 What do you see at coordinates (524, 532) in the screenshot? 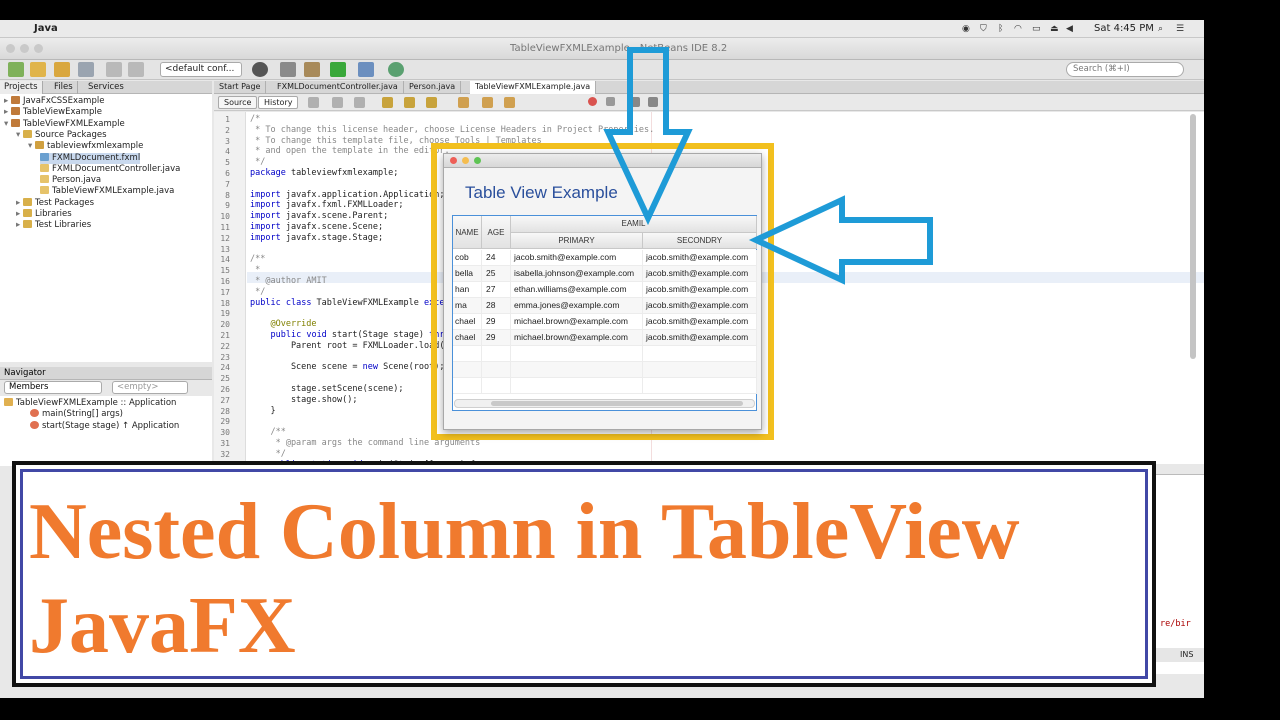
I see `banner-title-line-1: Nested Column in TableView` at bounding box center [524, 532].